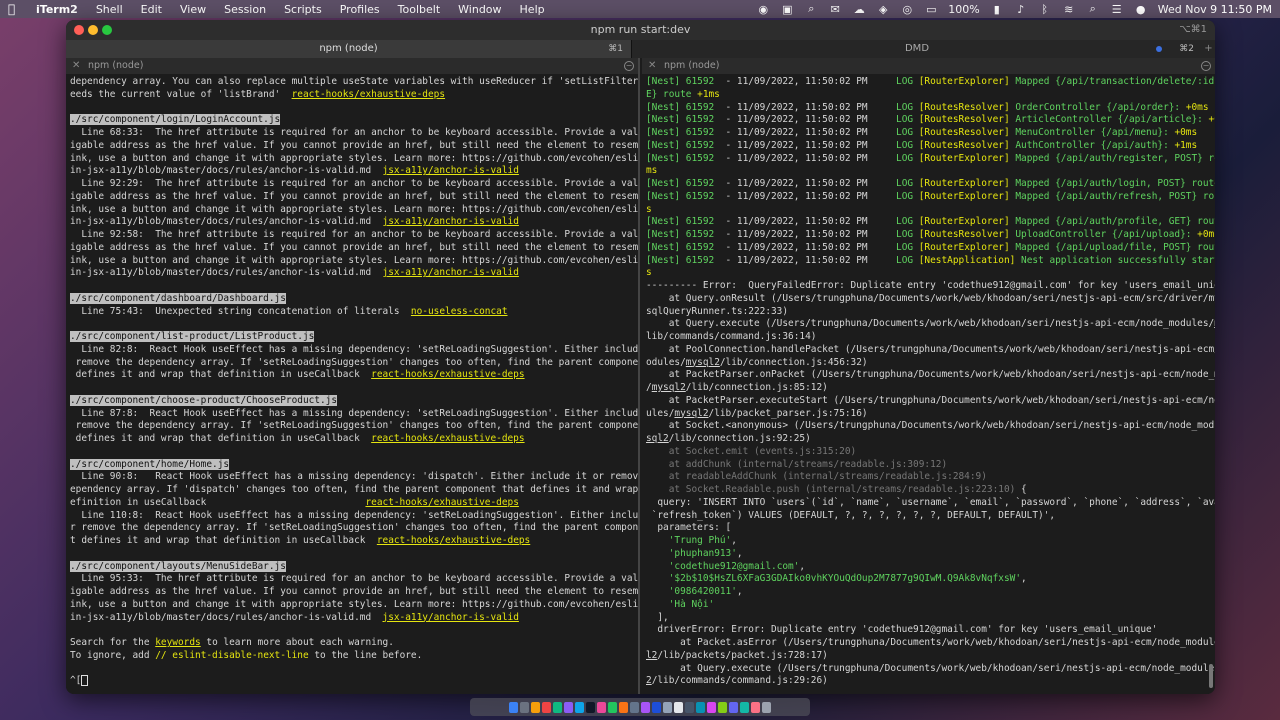 The height and width of the screenshot is (720, 1280). I want to click on lint-rule-link: keywords, so click(177, 642).